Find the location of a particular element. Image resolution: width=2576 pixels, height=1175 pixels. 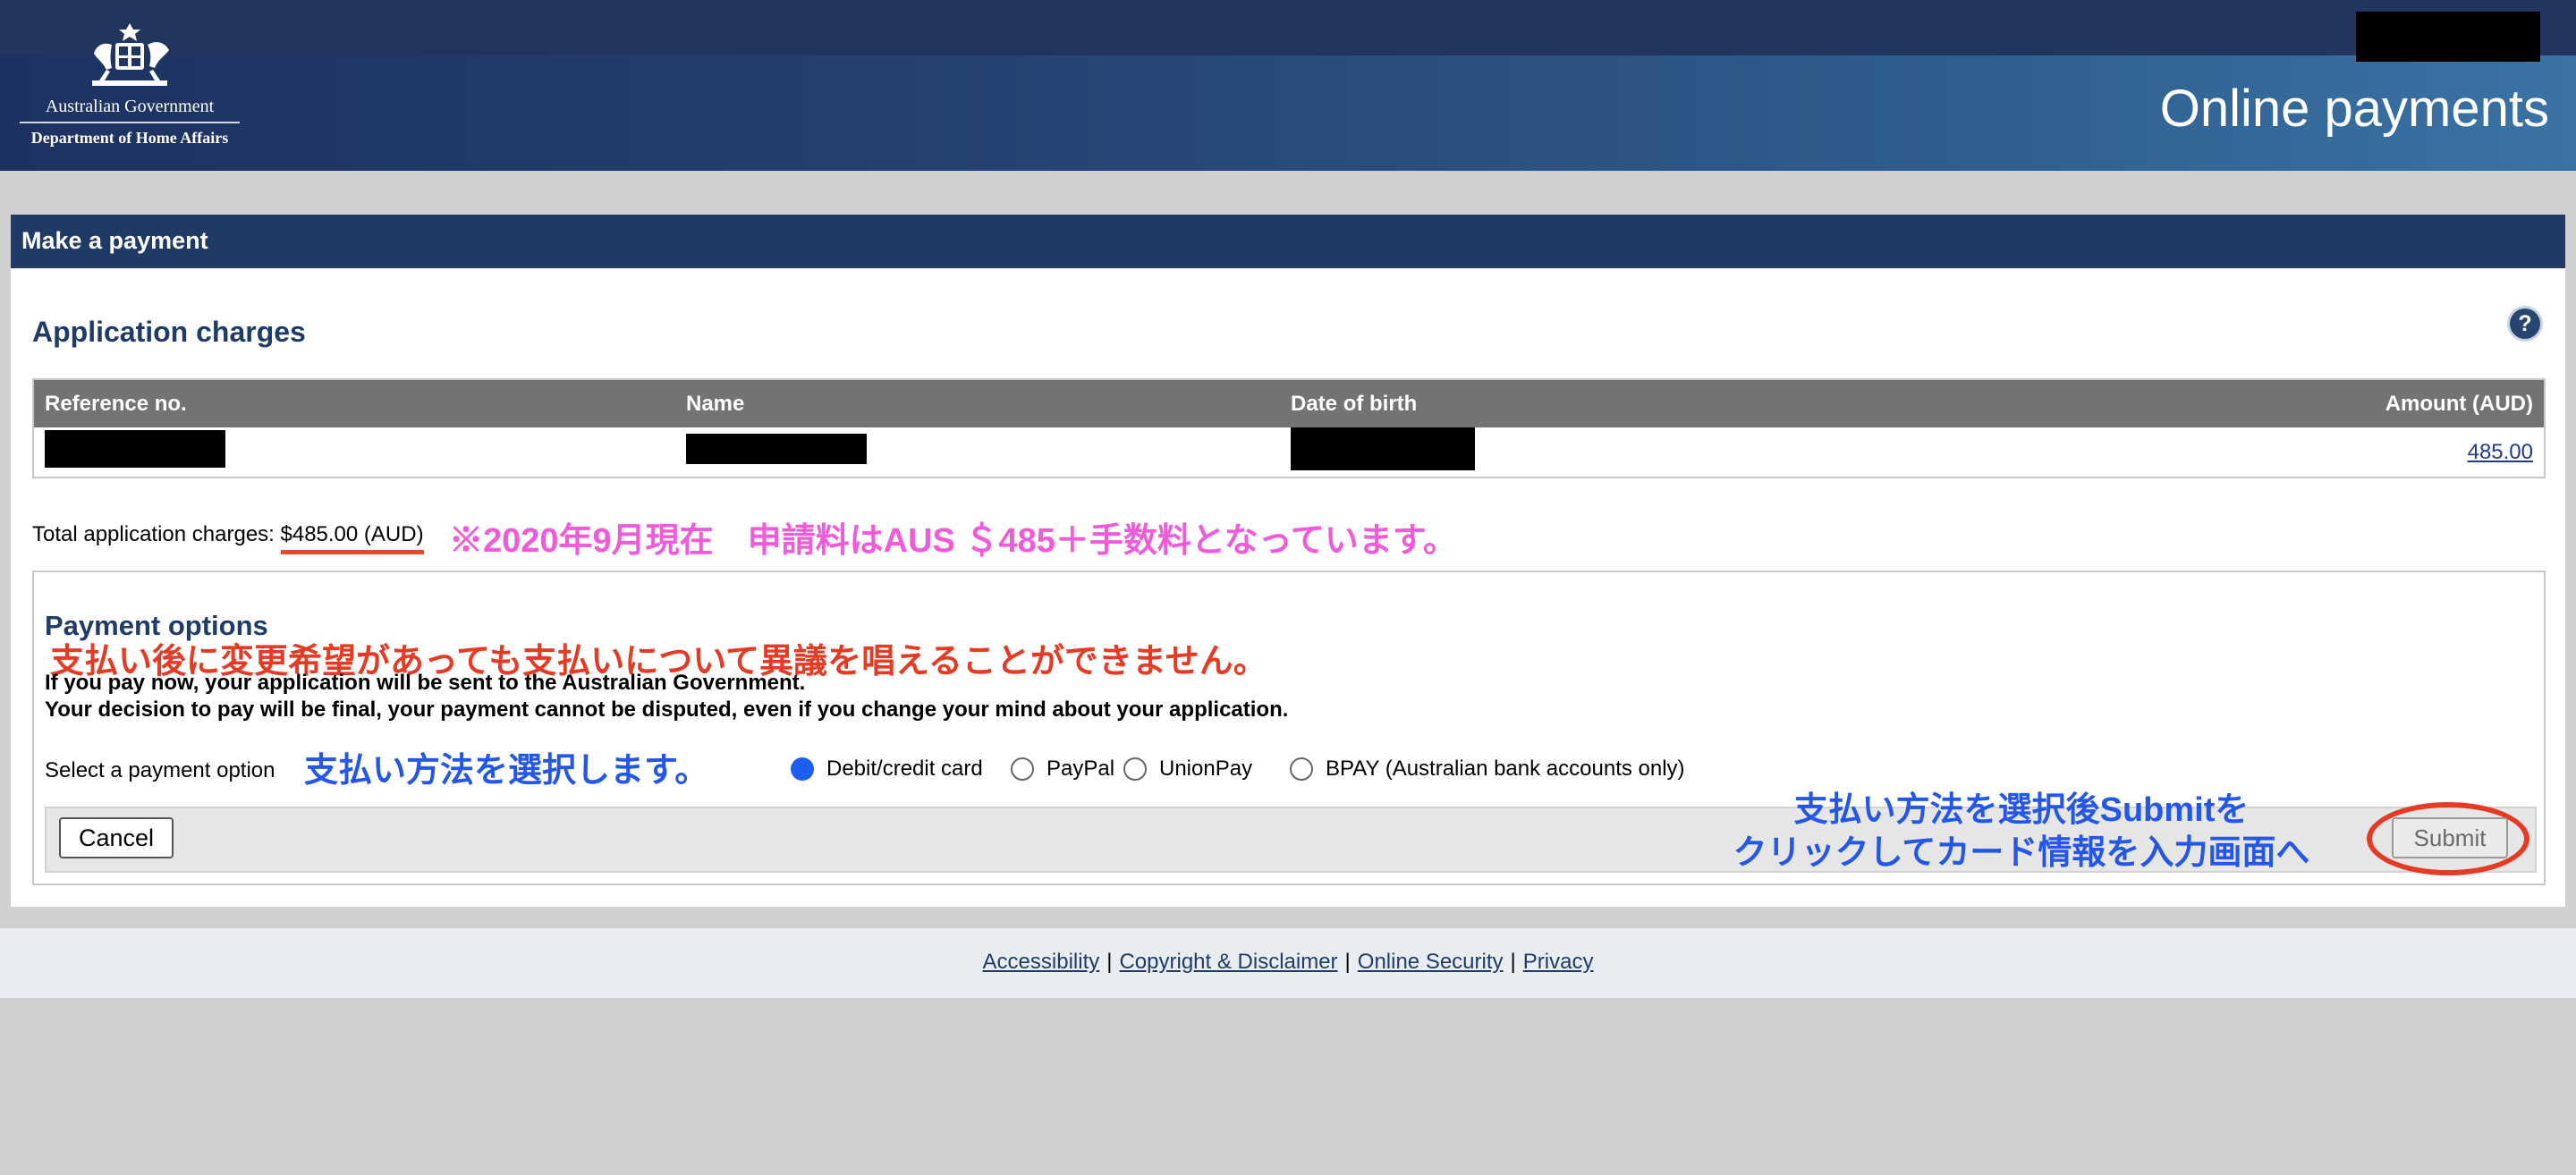

radio-selected-icon is located at coordinates (802, 769).